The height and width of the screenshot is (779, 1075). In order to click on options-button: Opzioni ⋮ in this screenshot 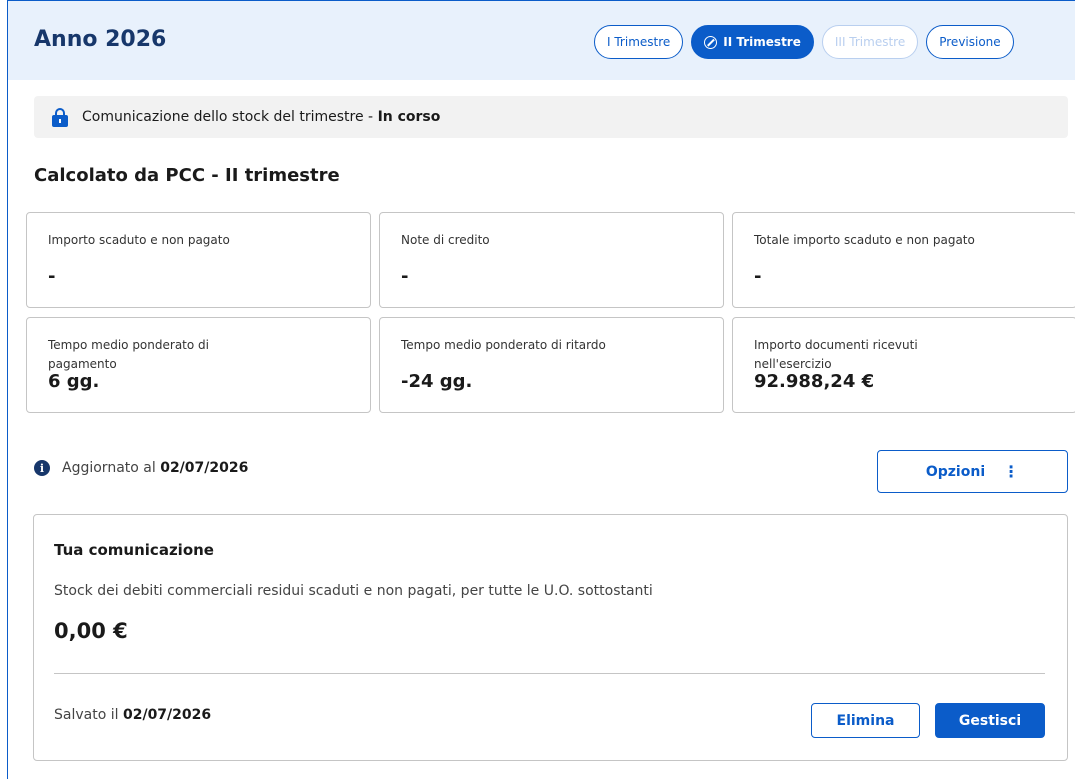, I will do `click(972, 471)`.